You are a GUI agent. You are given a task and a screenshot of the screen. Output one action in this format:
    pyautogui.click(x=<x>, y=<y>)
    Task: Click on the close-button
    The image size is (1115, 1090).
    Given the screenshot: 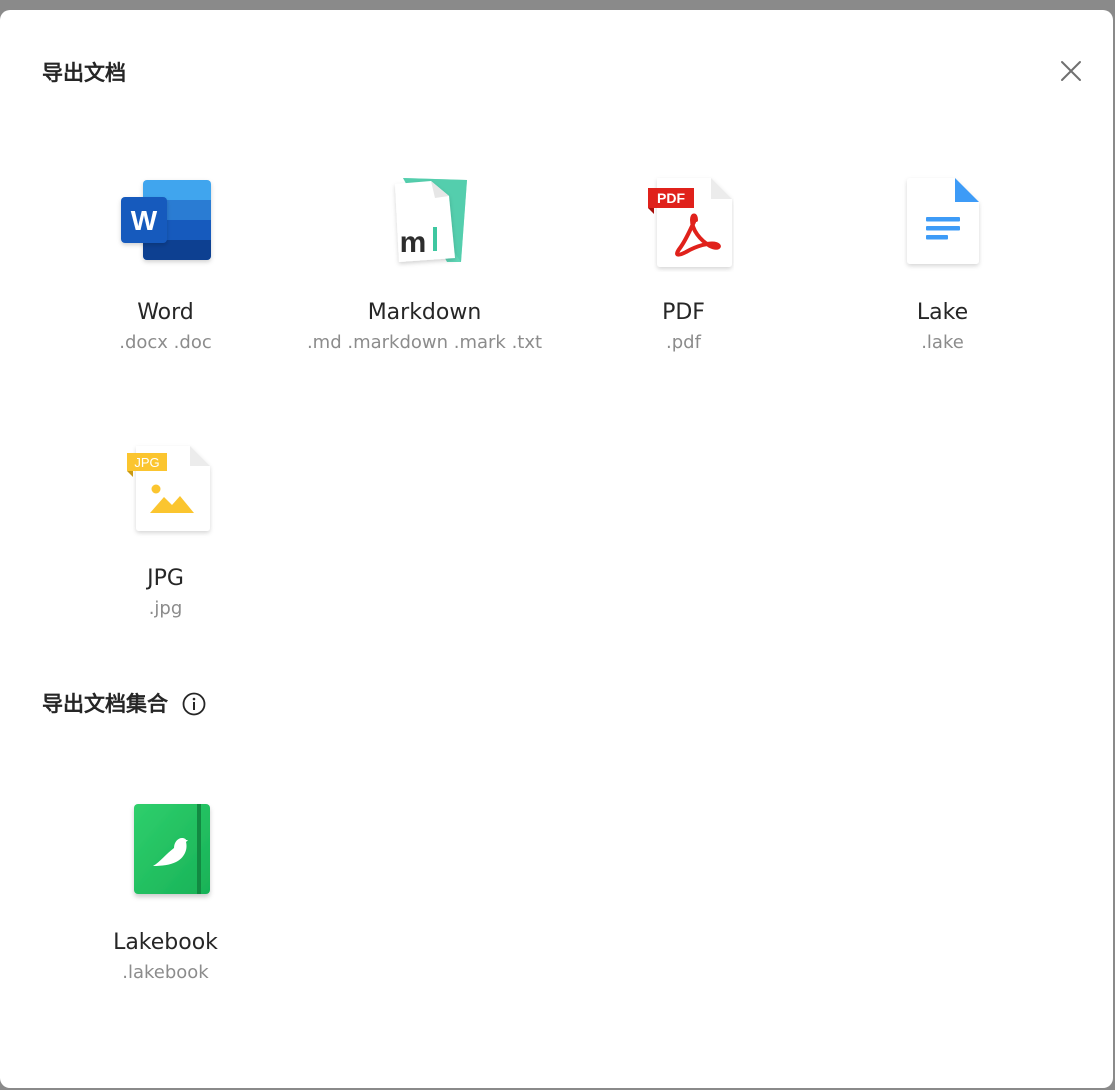 What is the action you would take?
    pyautogui.click(x=1071, y=71)
    